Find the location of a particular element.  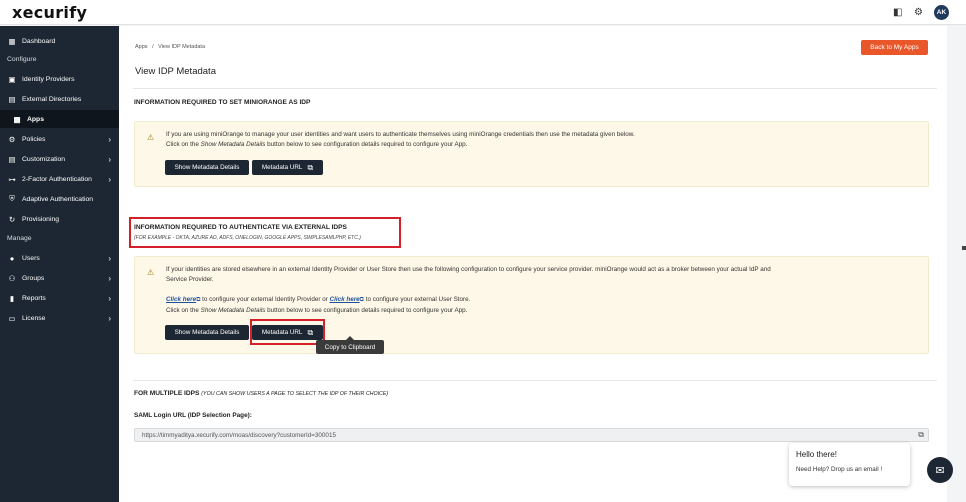

sidebar-item-apps: ▦ Apps is located at coordinates (59, 119).